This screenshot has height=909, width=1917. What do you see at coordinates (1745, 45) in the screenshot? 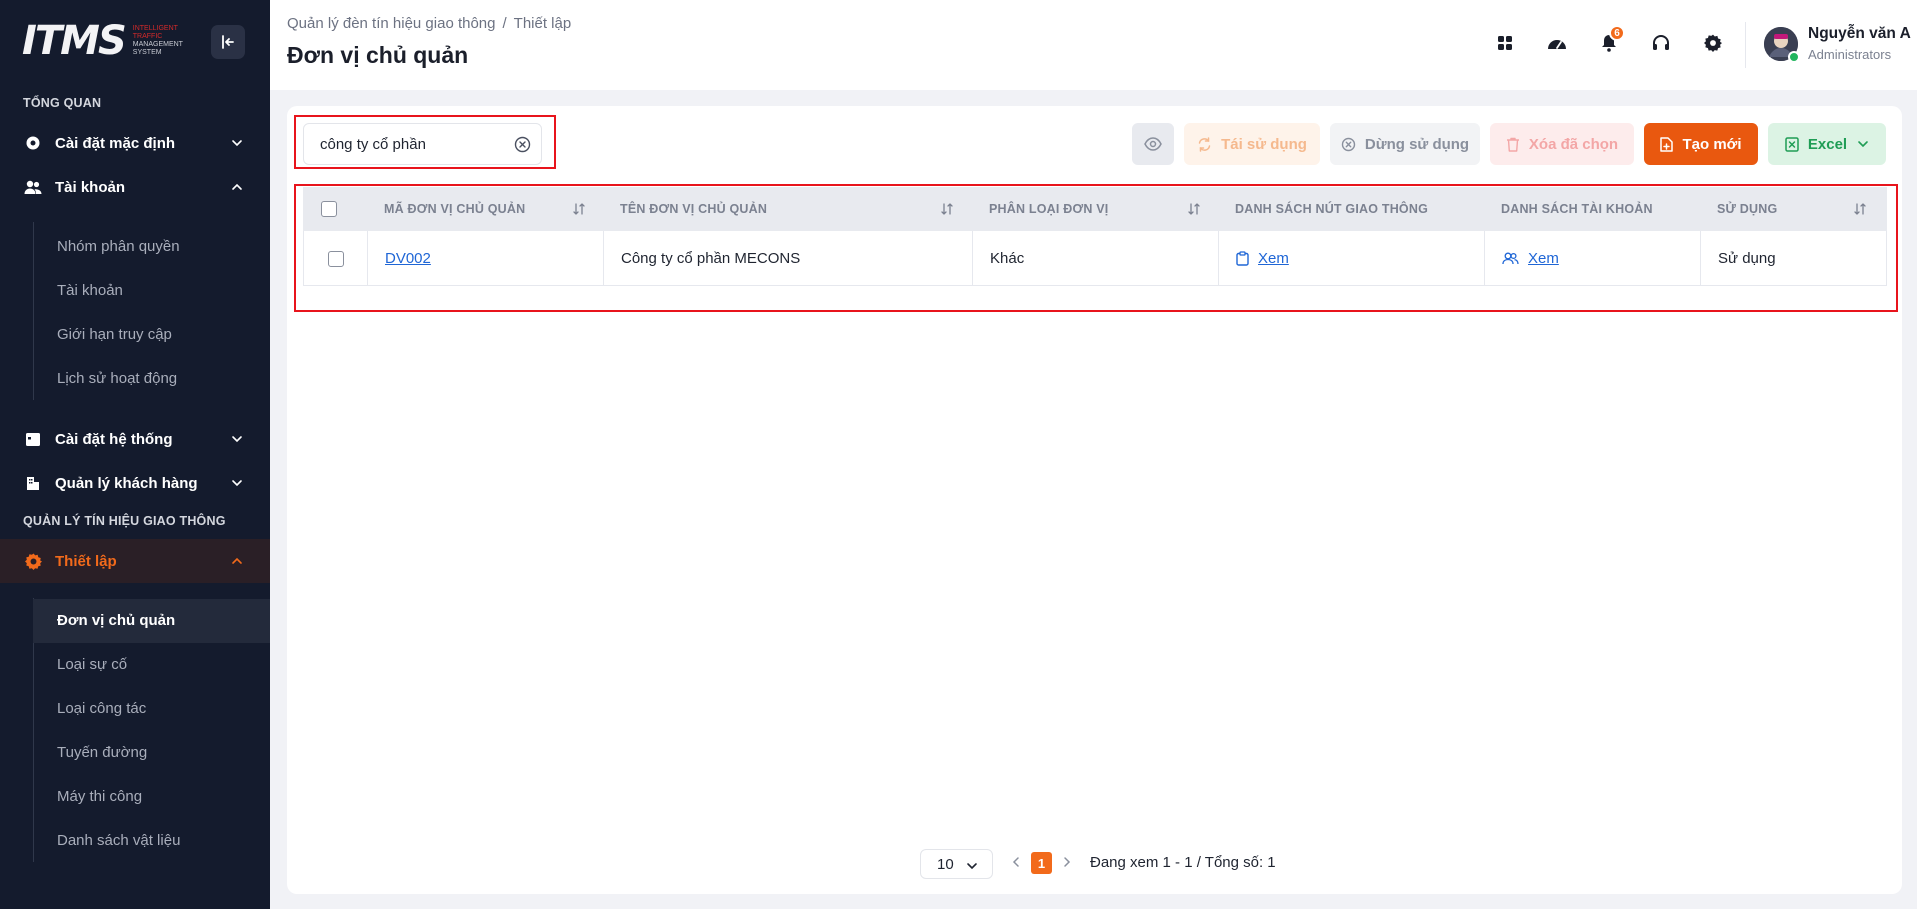
I see `header-divider` at bounding box center [1745, 45].